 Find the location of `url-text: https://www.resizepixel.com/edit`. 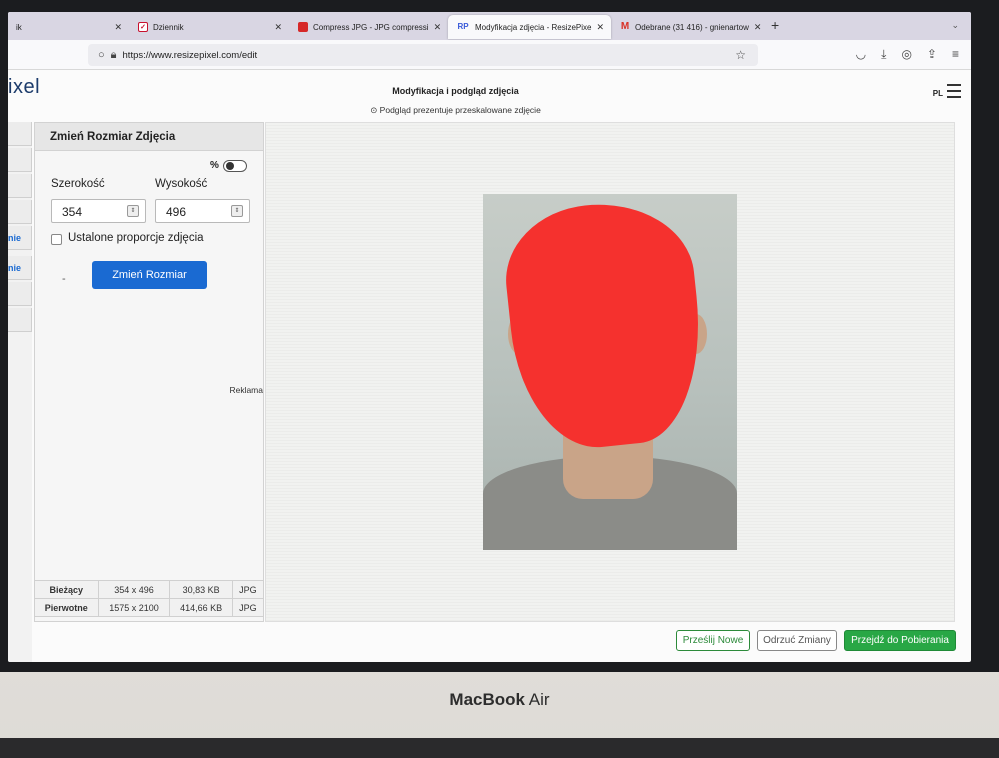

url-text: https://www.resizepixel.com/edit is located at coordinates (190, 55).